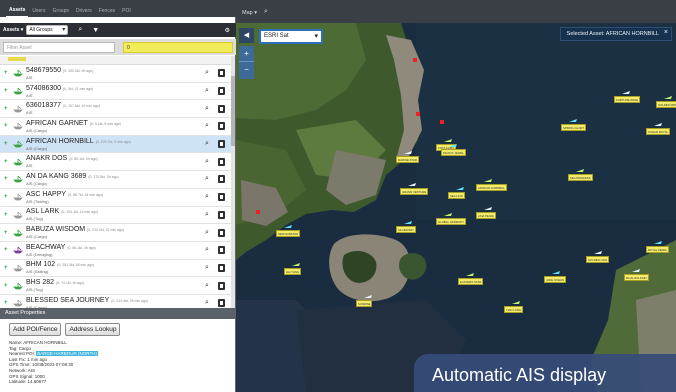 This screenshot has height=392, width=676. I want to click on tab-assets: Assets, so click(17, 11).